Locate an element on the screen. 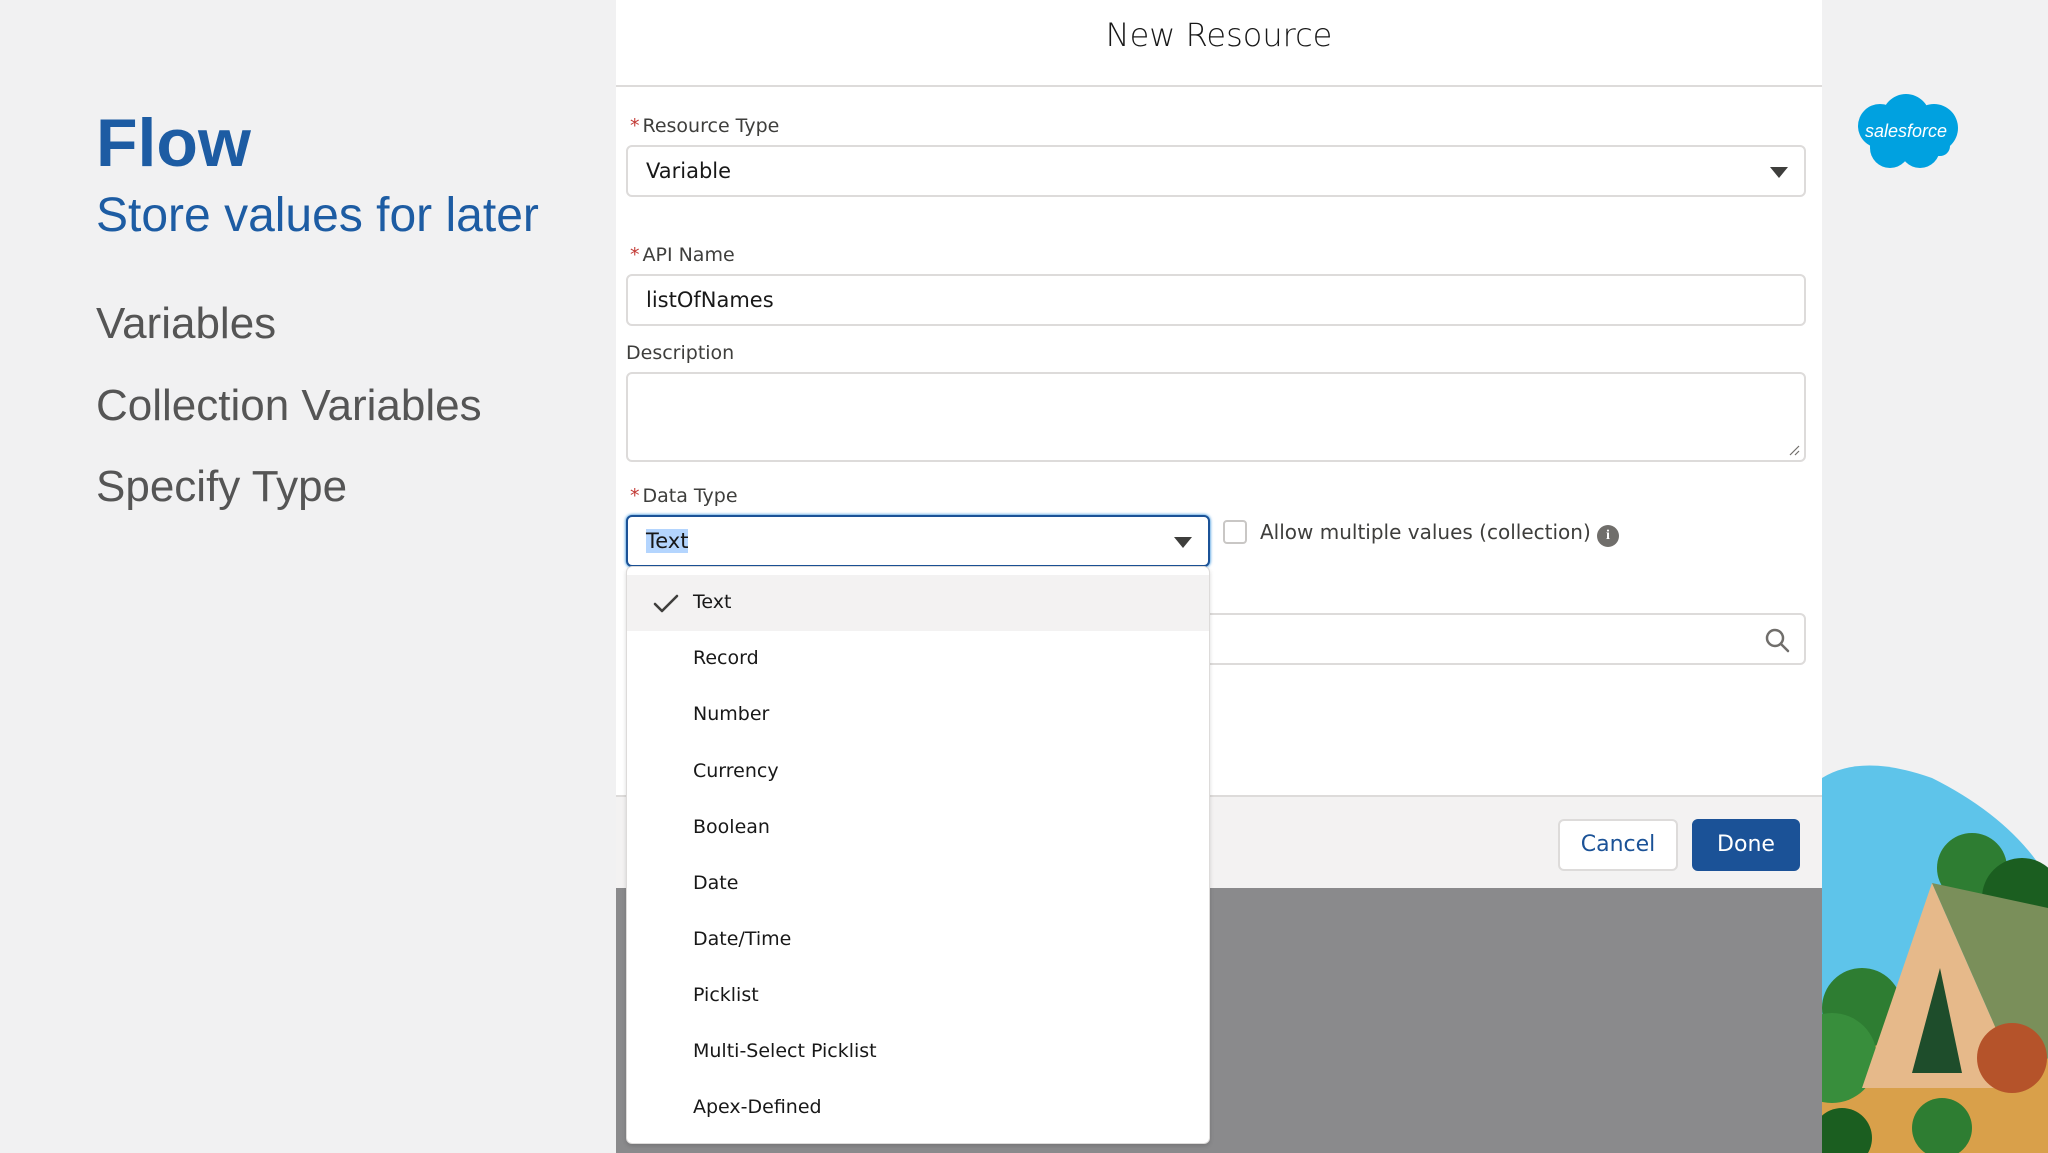 This screenshot has height=1153, width=2048. modal-header: New Resource is located at coordinates (1219, 43).